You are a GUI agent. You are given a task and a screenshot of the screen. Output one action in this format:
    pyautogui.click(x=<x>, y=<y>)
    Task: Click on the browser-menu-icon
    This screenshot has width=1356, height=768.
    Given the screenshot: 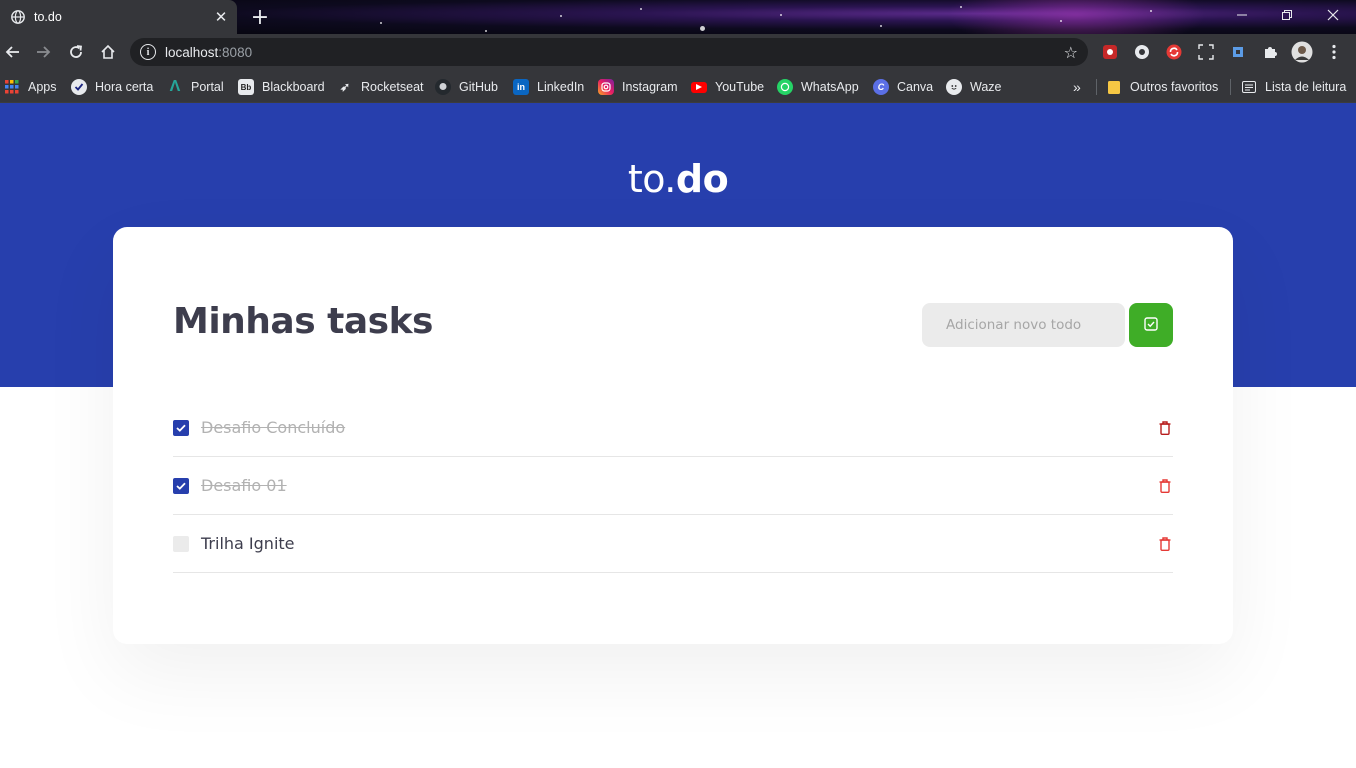 What is the action you would take?
    pyautogui.click(x=1334, y=52)
    